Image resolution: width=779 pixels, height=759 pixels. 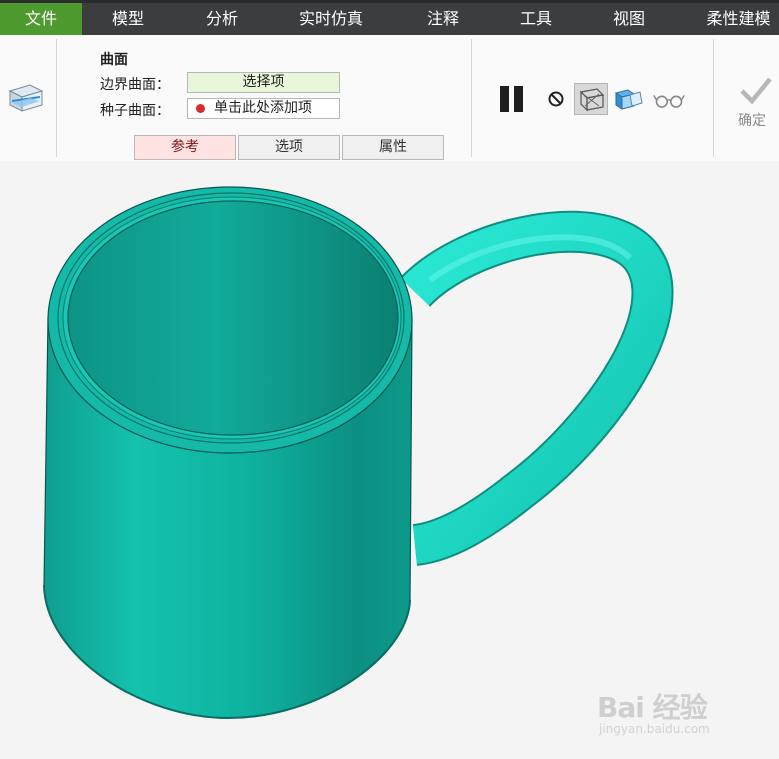 What do you see at coordinates (114, 60) in the screenshot?
I see `section-title: 曲面` at bounding box center [114, 60].